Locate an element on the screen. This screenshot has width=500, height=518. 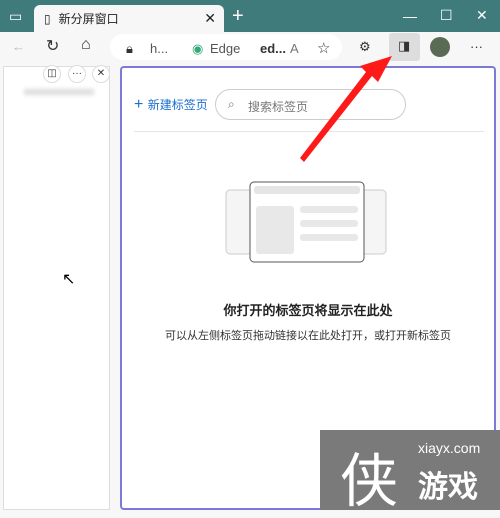
watermark-domain: xiayx.com is located at coordinates (449, 448).